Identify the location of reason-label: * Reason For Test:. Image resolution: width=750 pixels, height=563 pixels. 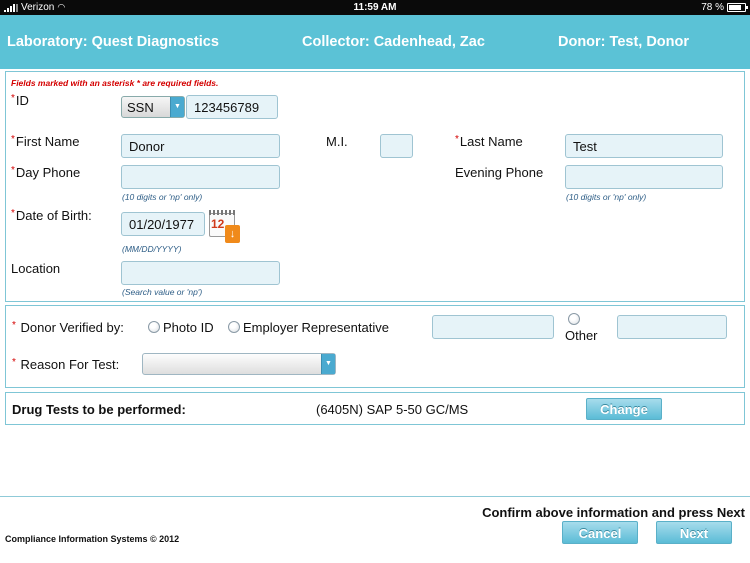
(66, 364).